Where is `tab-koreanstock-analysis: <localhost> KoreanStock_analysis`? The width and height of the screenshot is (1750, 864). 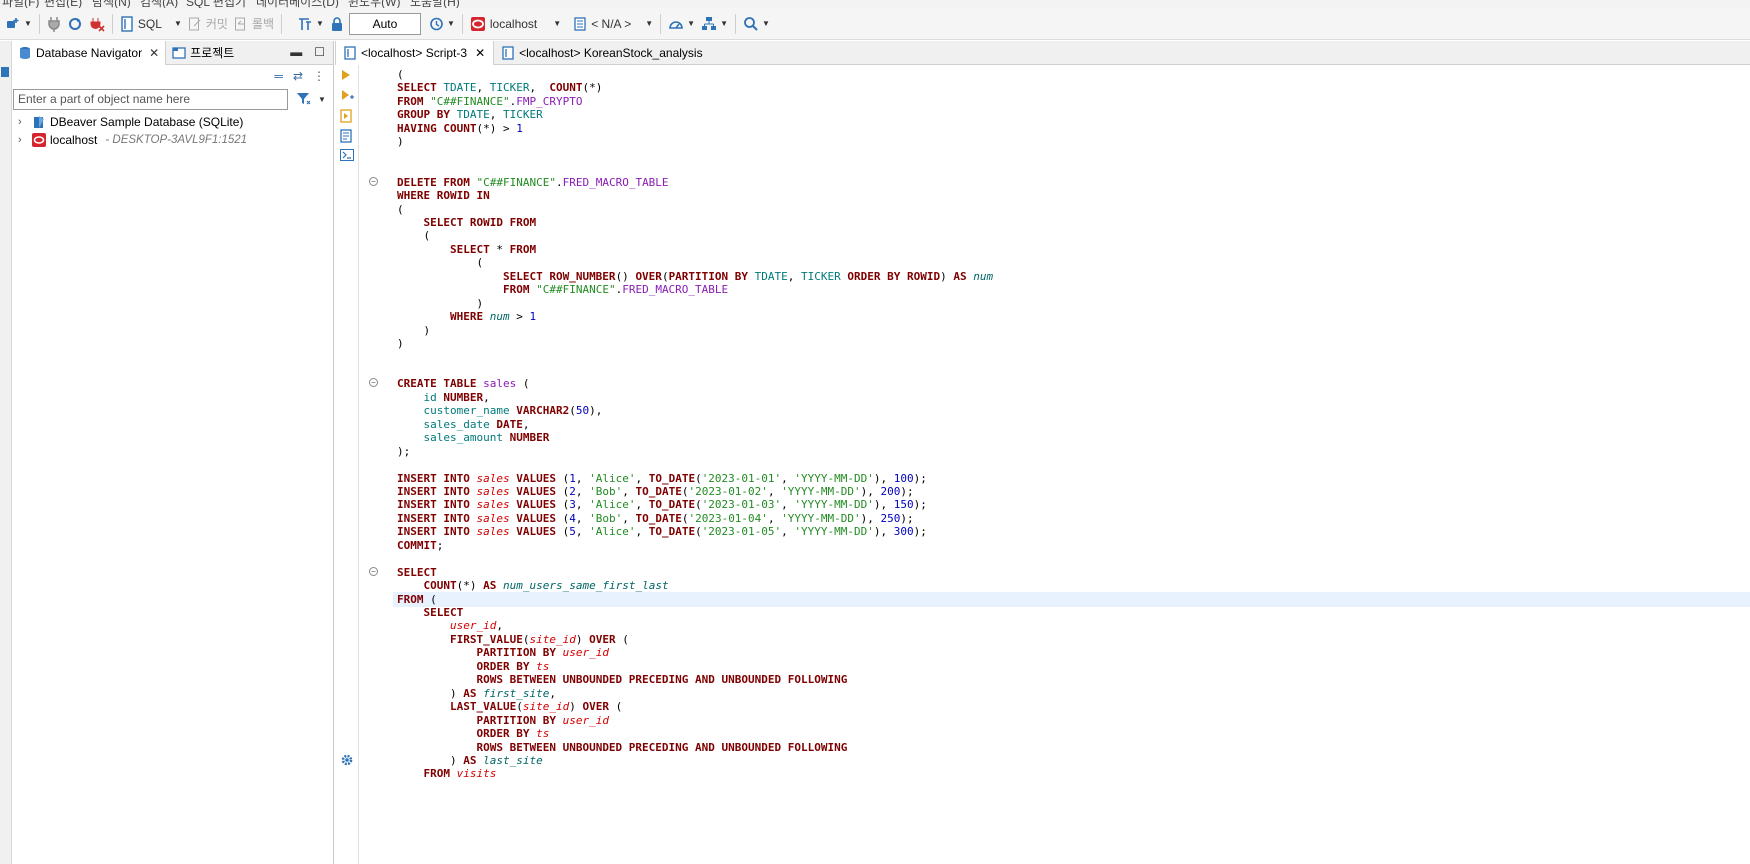 tab-koreanstock-analysis: <localhost> KoreanStock_analysis is located at coordinates (602, 53).